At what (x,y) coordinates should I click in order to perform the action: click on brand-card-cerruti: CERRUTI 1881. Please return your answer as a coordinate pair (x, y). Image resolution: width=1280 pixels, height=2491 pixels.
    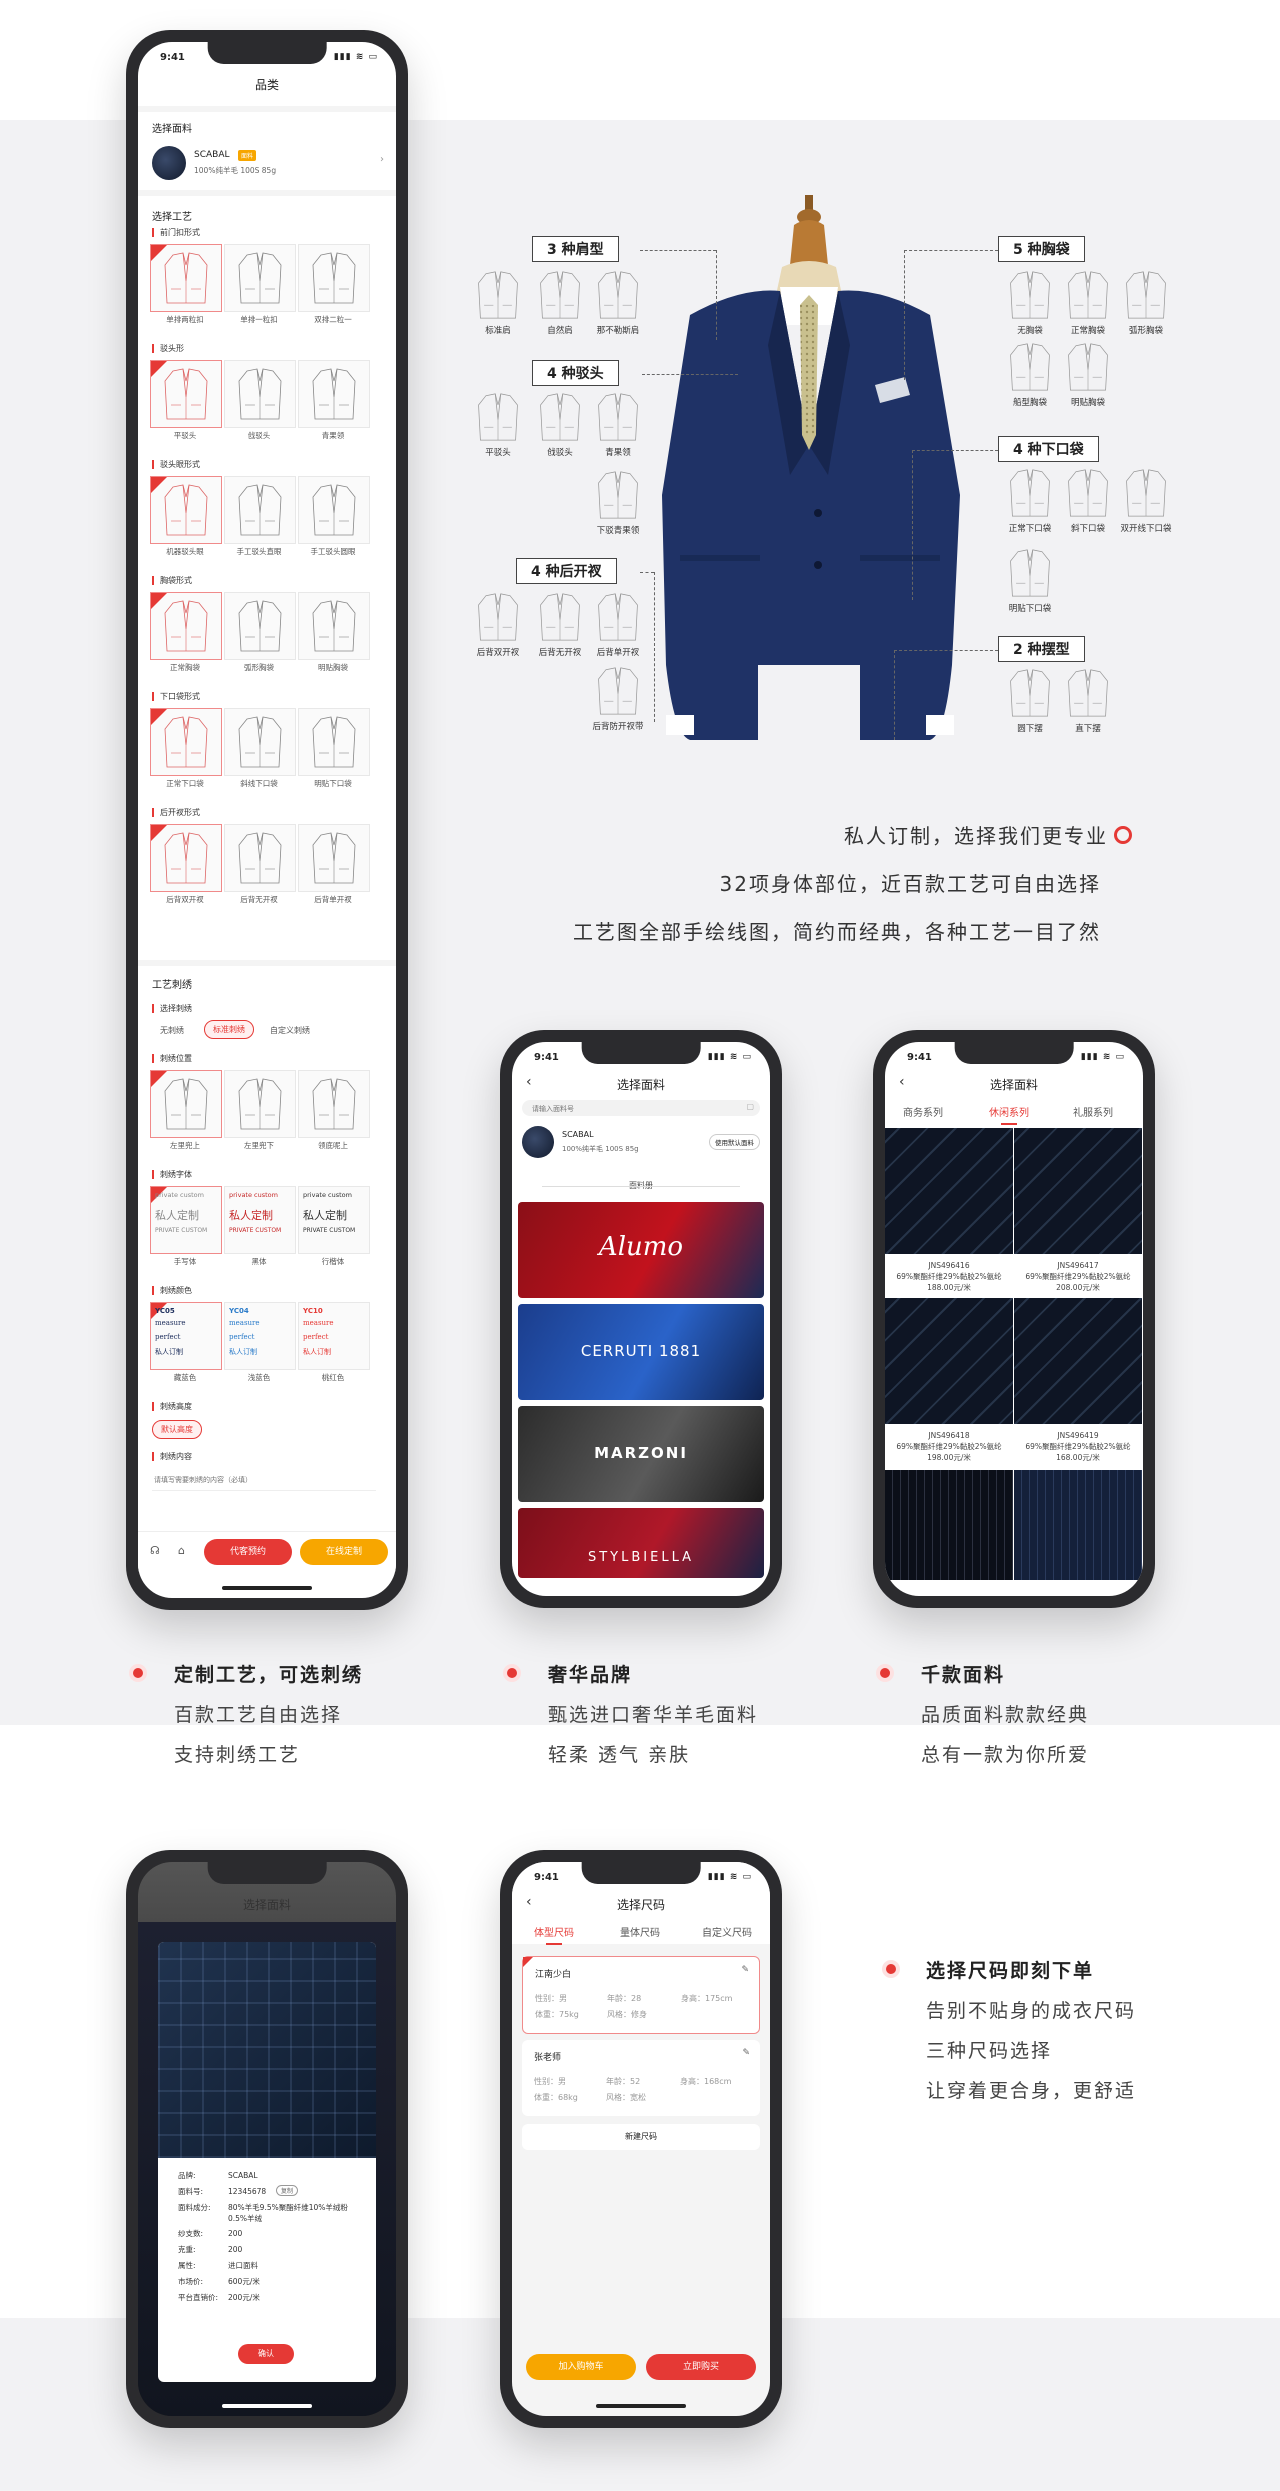
    Looking at the image, I should click on (641, 1352).